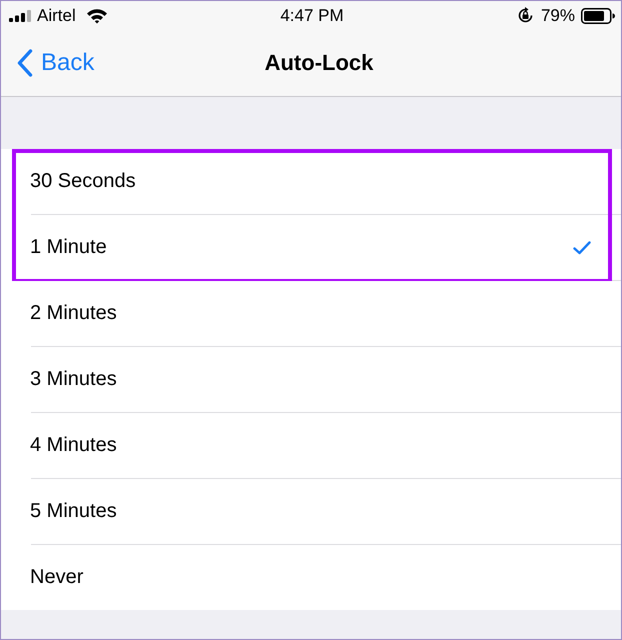 The image size is (622, 640). Describe the element at coordinates (56, 16) in the screenshot. I see `carrier-name: Airtel` at that location.